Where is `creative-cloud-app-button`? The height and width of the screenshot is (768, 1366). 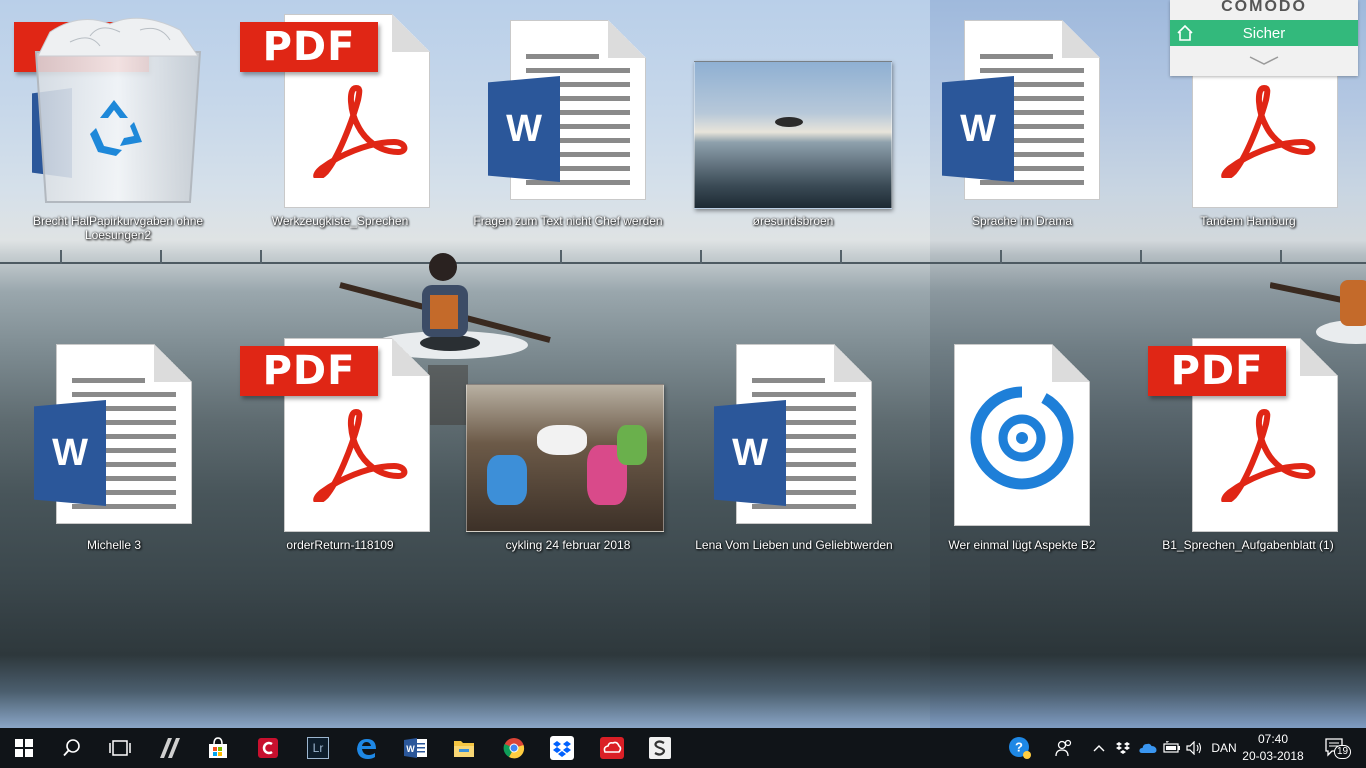
creative-cloud-app-button is located at coordinates (612, 748).